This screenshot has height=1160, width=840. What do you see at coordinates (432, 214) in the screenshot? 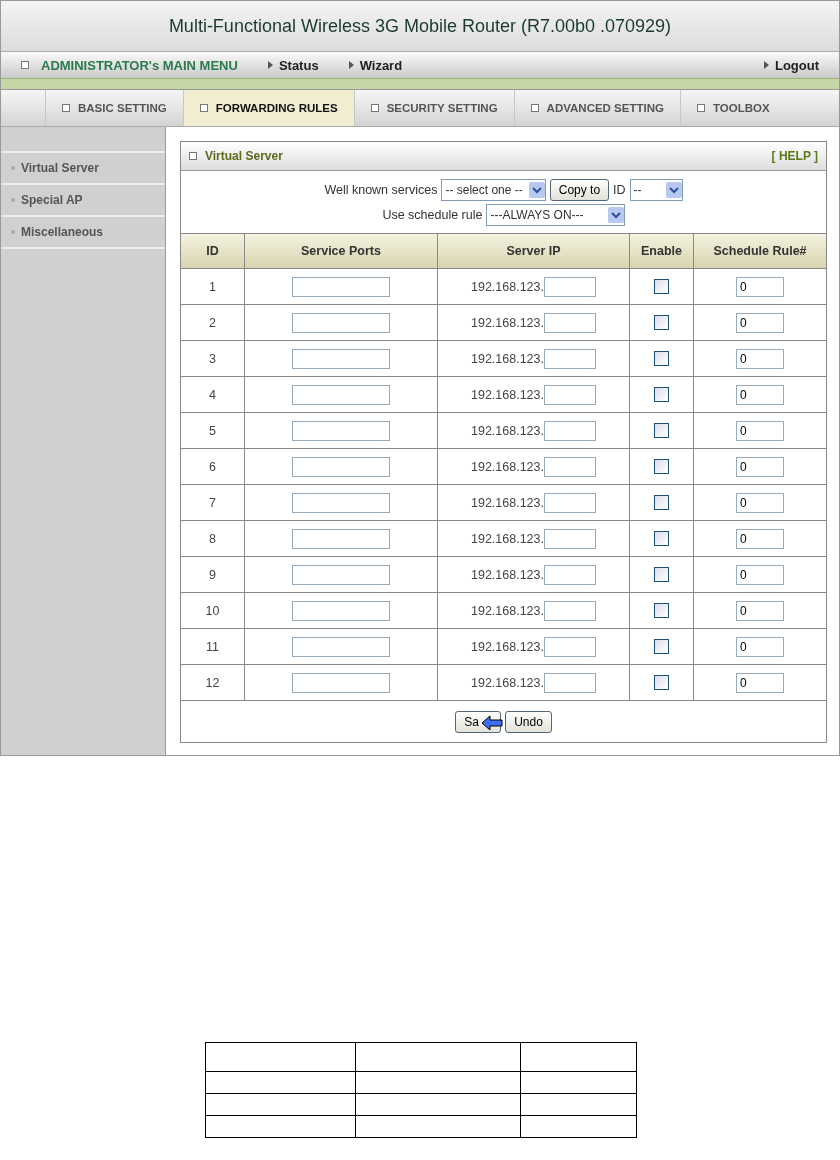
I see `schedule-label: Use schedule rule` at bounding box center [432, 214].